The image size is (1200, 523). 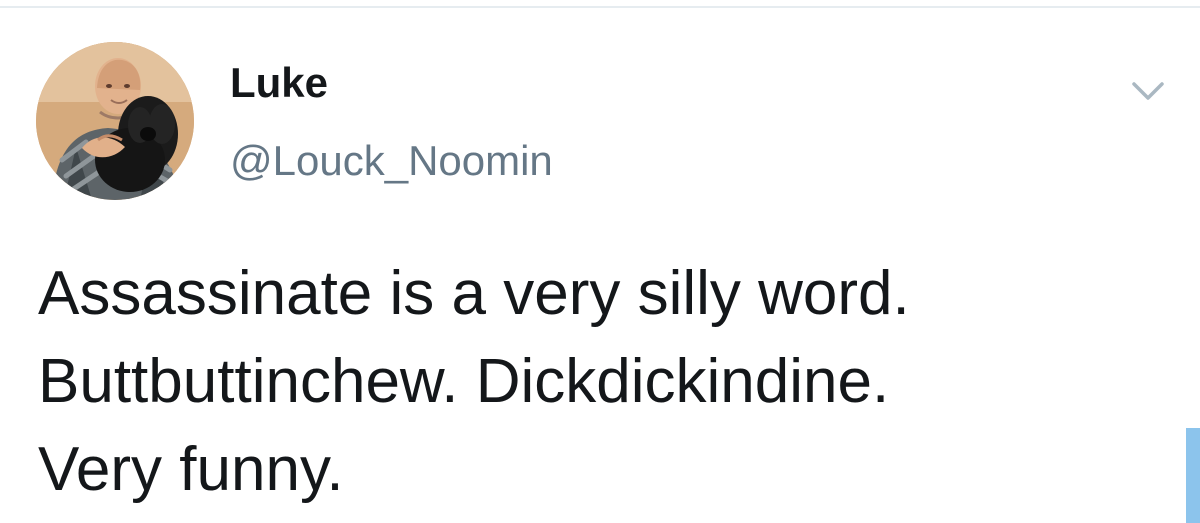 What do you see at coordinates (191, 469) in the screenshot?
I see `tweet-text-line: Very funny.` at bounding box center [191, 469].